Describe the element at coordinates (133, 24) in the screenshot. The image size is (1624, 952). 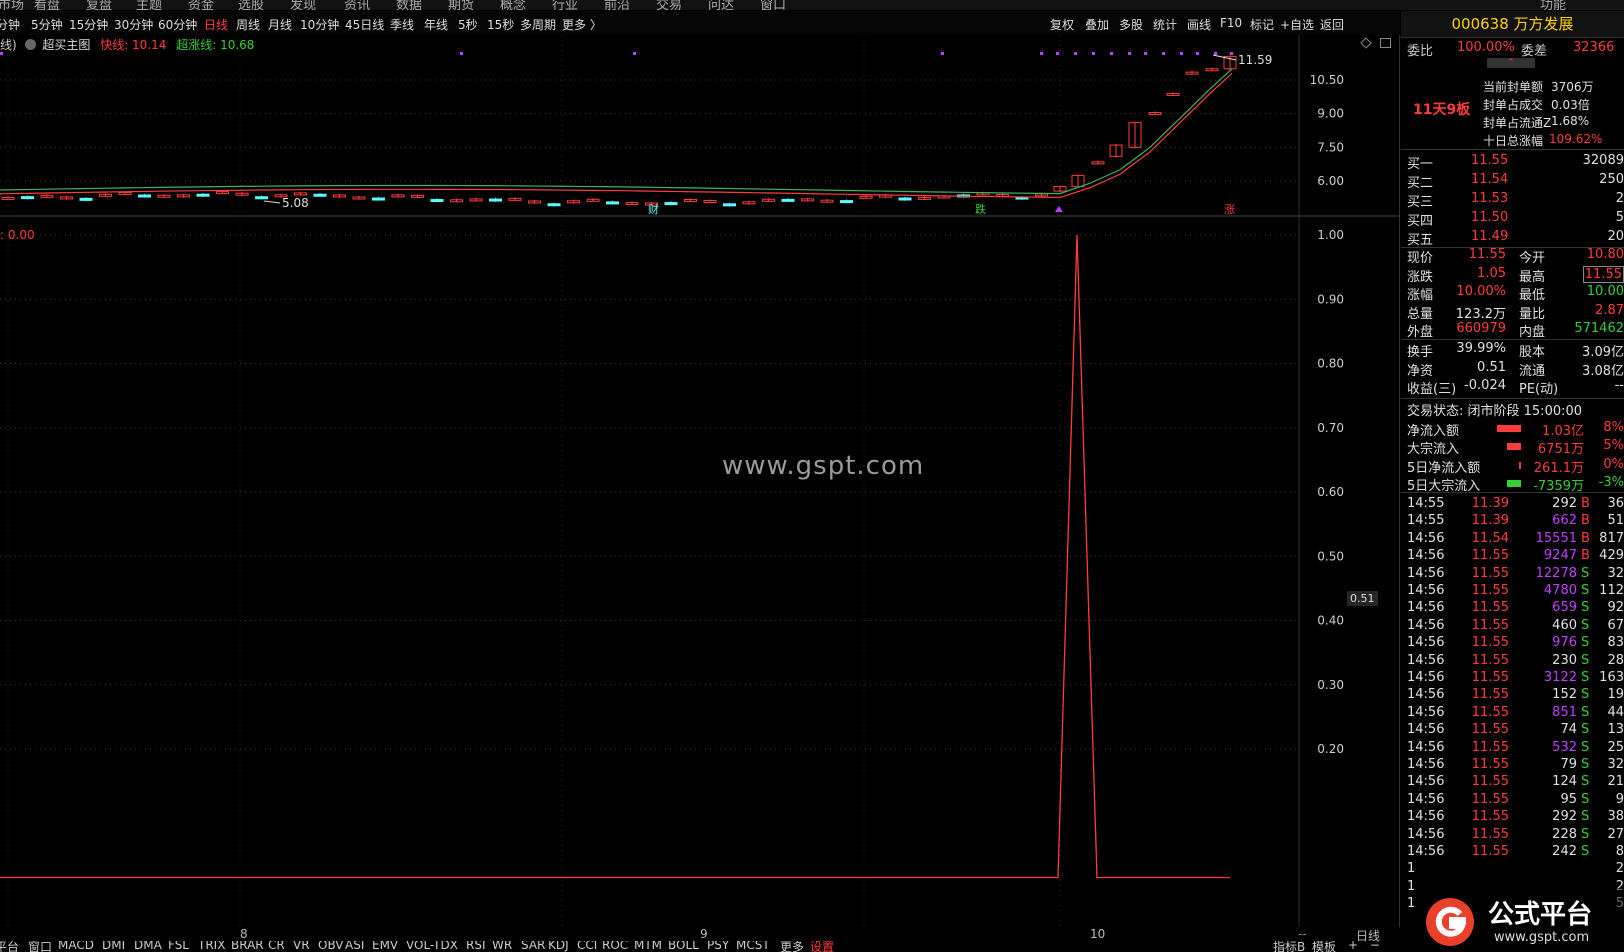
I see `period-tab-3: 30分钟` at that location.